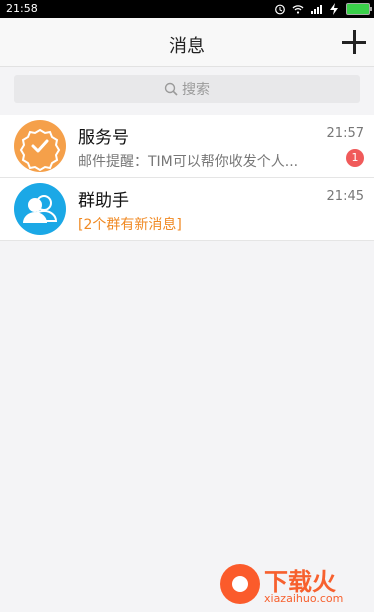 This screenshot has height=612, width=374. Describe the element at coordinates (280, 9) in the screenshot. I see `alarm-icon` at that location.